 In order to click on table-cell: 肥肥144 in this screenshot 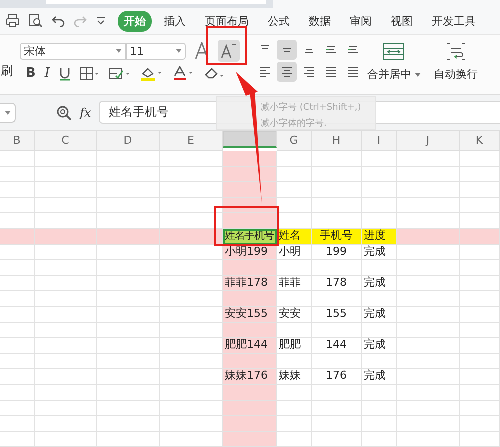, I will do `click(250, 346)`.